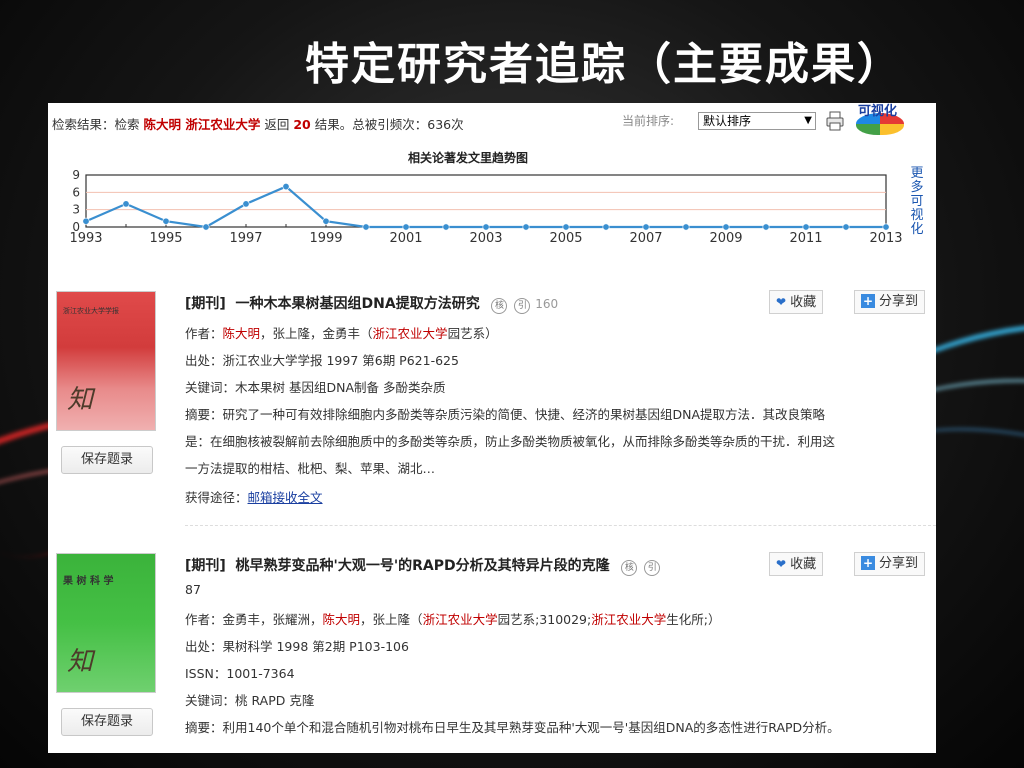 The width and height of the screenshot is (1024, 768). Describe the element at coordinates (835, 121) in the screenshot. I see `print-icon` at that location.